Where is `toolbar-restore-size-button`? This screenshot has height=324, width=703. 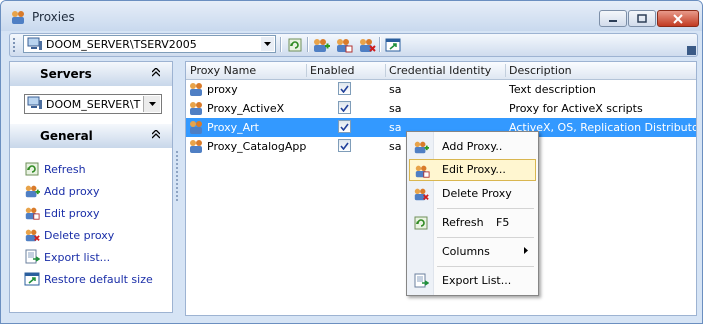 toolbar-restore-size-button is located at coordinates (393, 44).